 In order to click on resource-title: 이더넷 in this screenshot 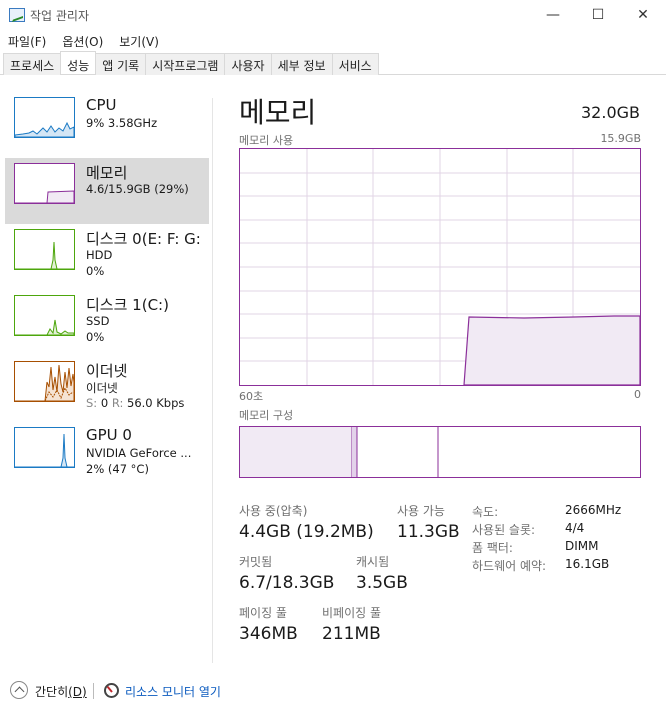, I will do `click(107, 371)`.